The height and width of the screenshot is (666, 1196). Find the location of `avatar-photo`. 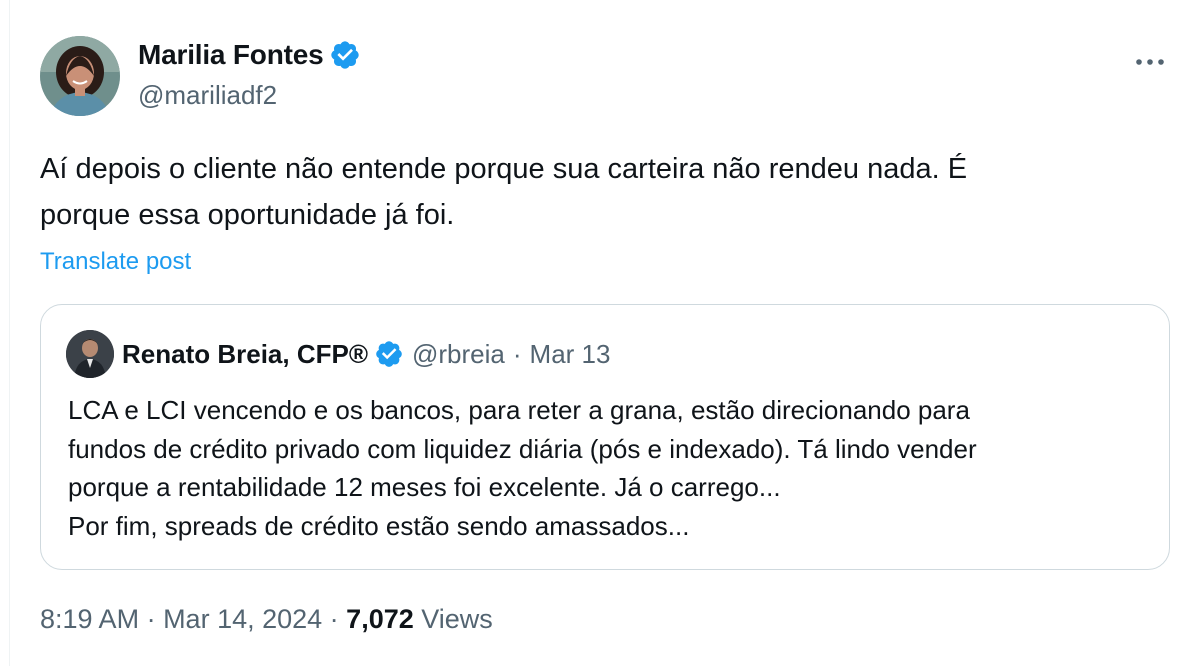

avatar-photo is located at coordinates (80, 76).